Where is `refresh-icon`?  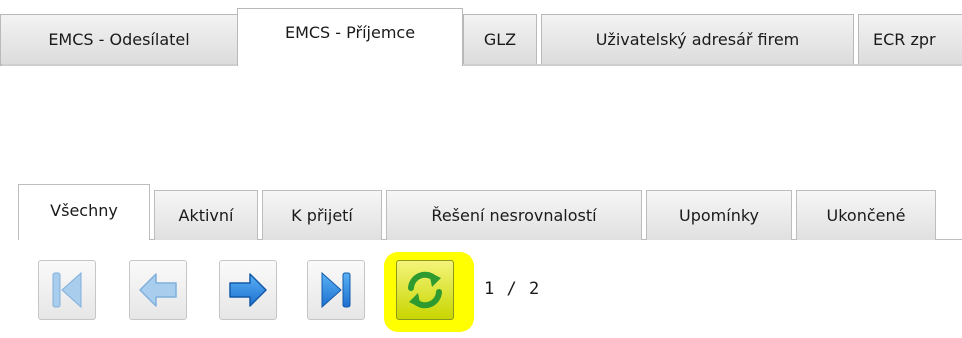 refresh-icon is located at coordinates (425, 290).